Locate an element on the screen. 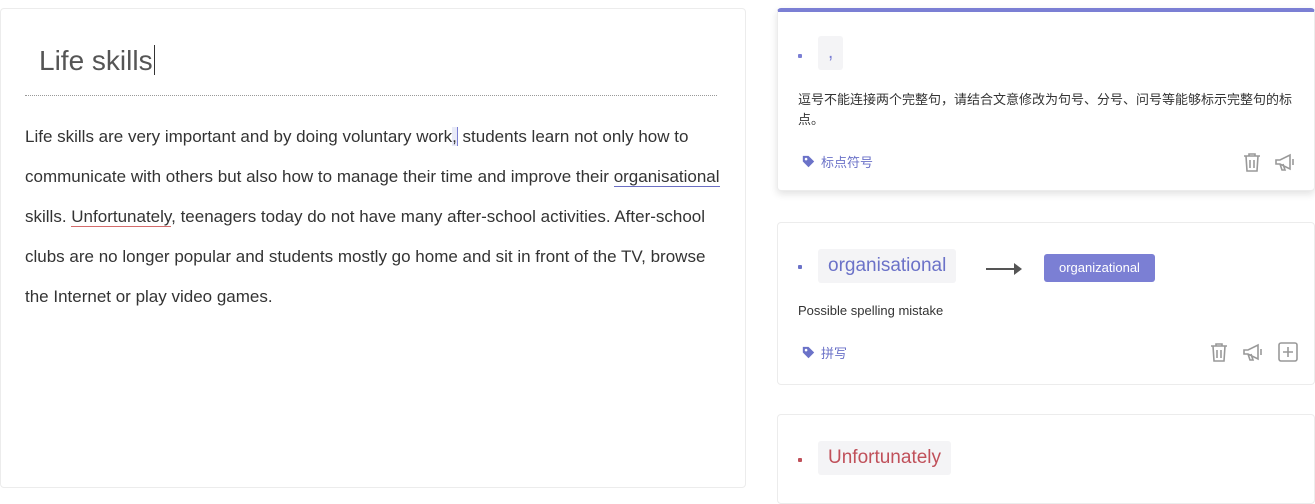 The width and height of the screenshot is (1315, 504). text-segment: skills. is located at coordinates (48, 216).